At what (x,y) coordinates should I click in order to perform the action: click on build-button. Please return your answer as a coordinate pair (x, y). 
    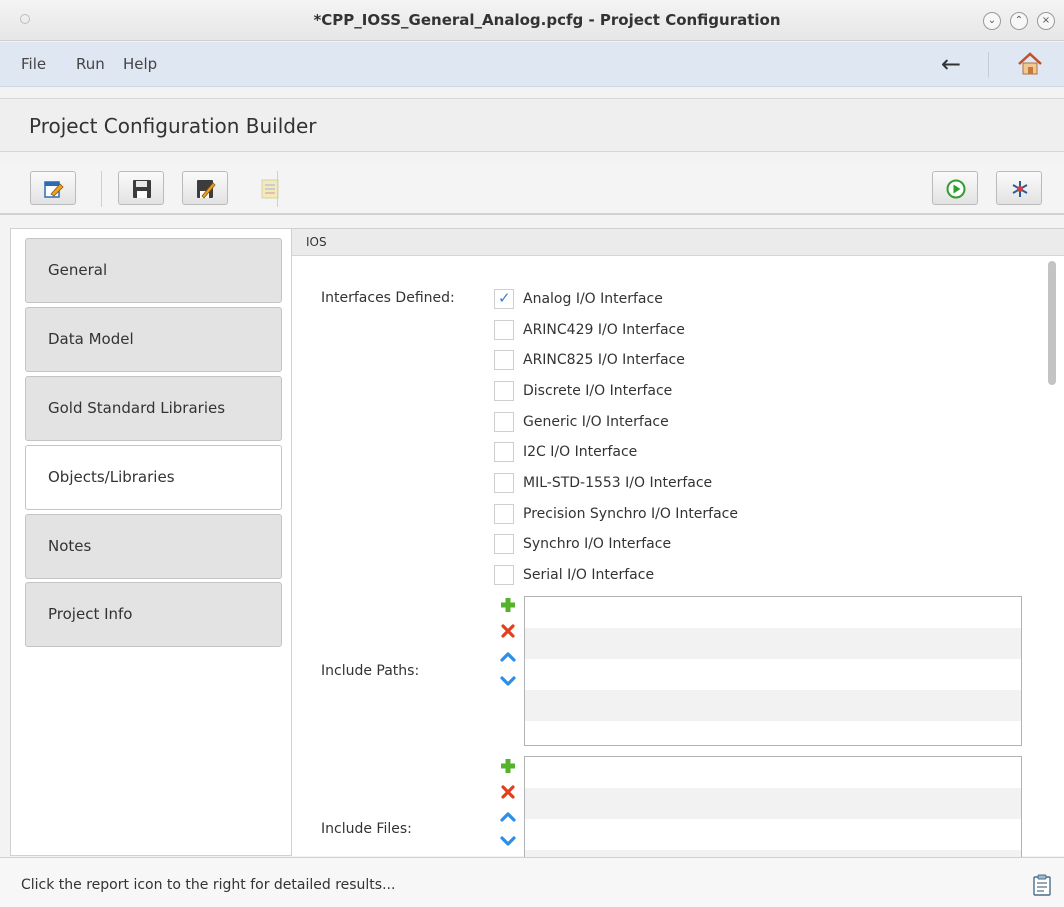
    Looking at the image, I should click on (1019, 188).